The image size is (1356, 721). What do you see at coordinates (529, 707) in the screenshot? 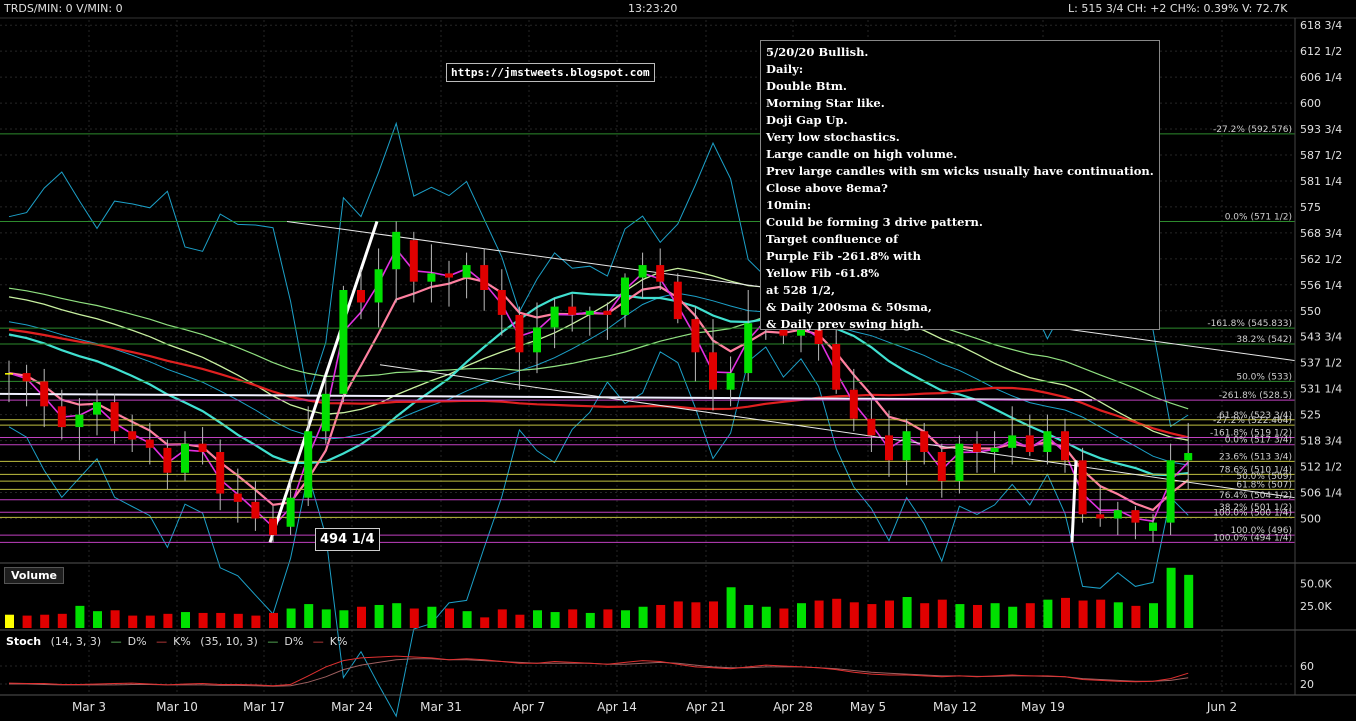
I see `date-tick-label: Apr 7` at bounding box center [529, 707].